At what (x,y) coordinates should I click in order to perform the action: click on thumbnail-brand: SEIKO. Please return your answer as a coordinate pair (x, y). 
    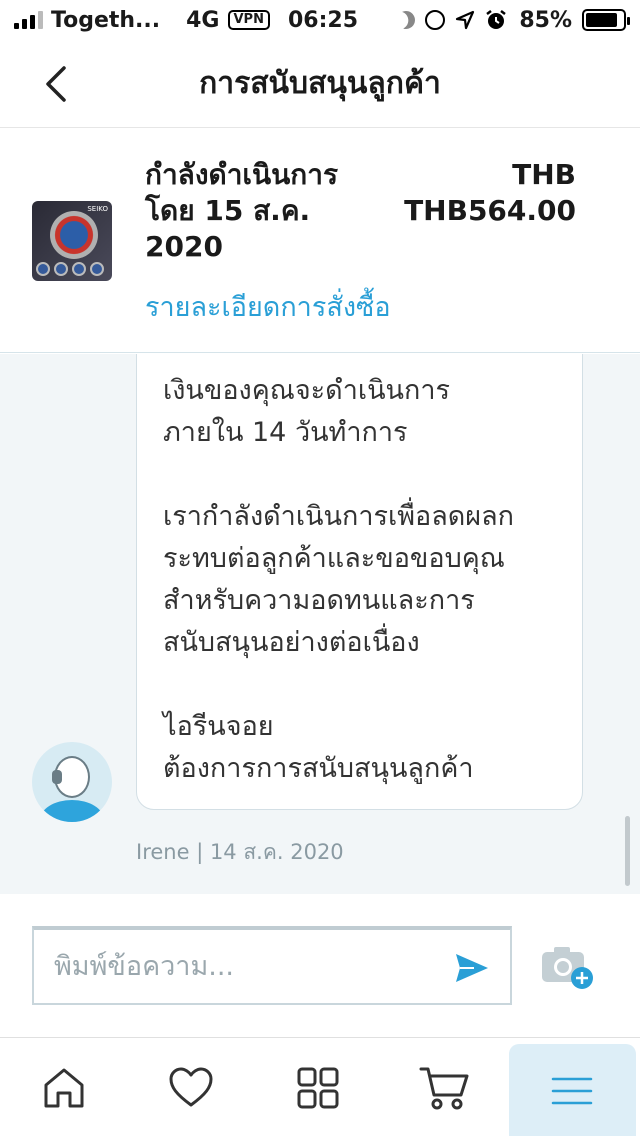
    Looking at the image, I should click on (97, 209).